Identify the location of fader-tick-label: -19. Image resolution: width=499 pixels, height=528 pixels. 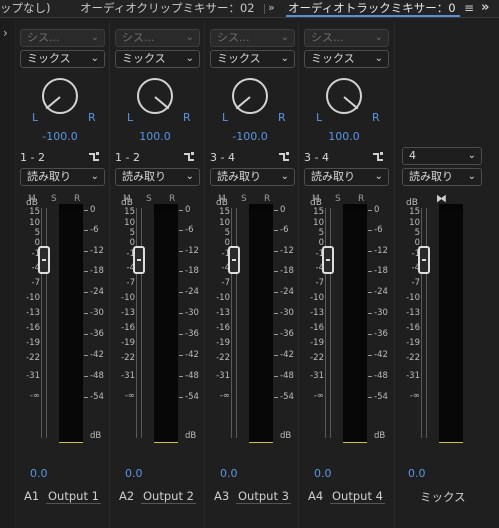
(413, 343).